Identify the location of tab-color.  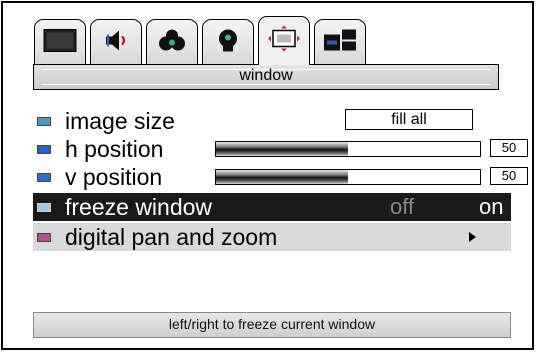
(172, 42).